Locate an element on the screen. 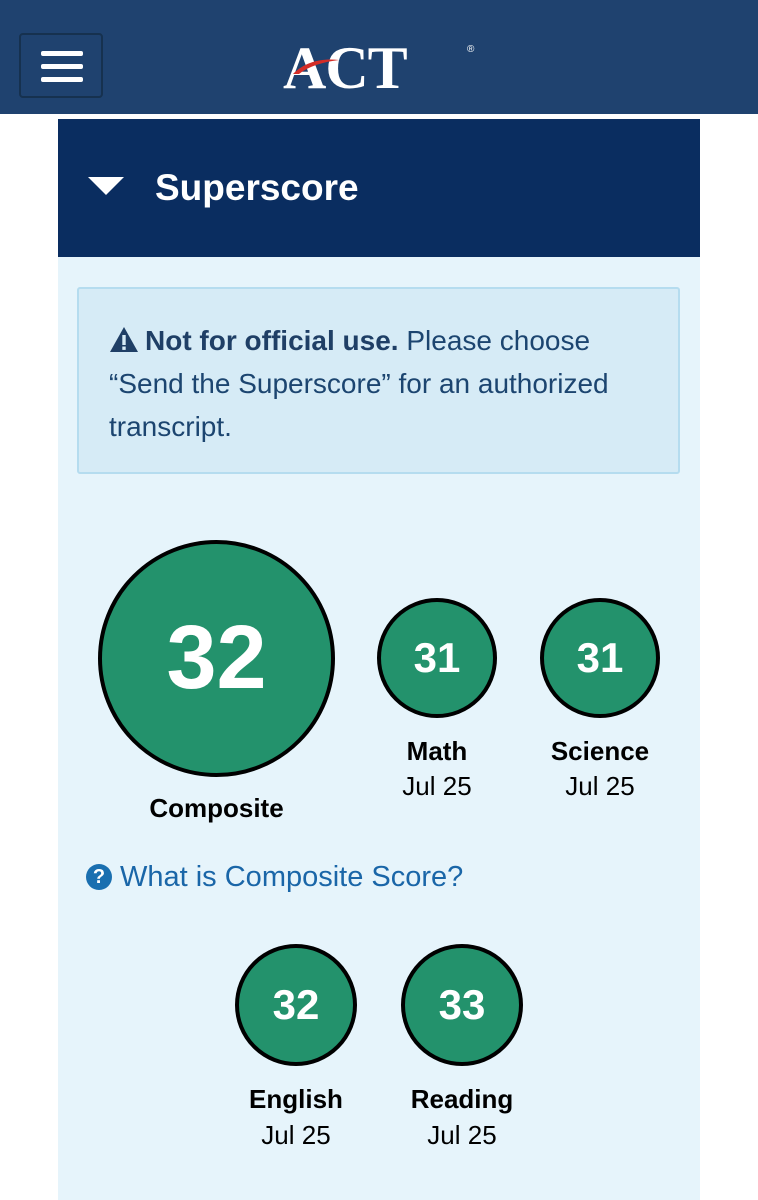 Image resolution: width=758 pixels, height=1200 pixels. composite-score-value: 32 is located at coordinates (216, 658).